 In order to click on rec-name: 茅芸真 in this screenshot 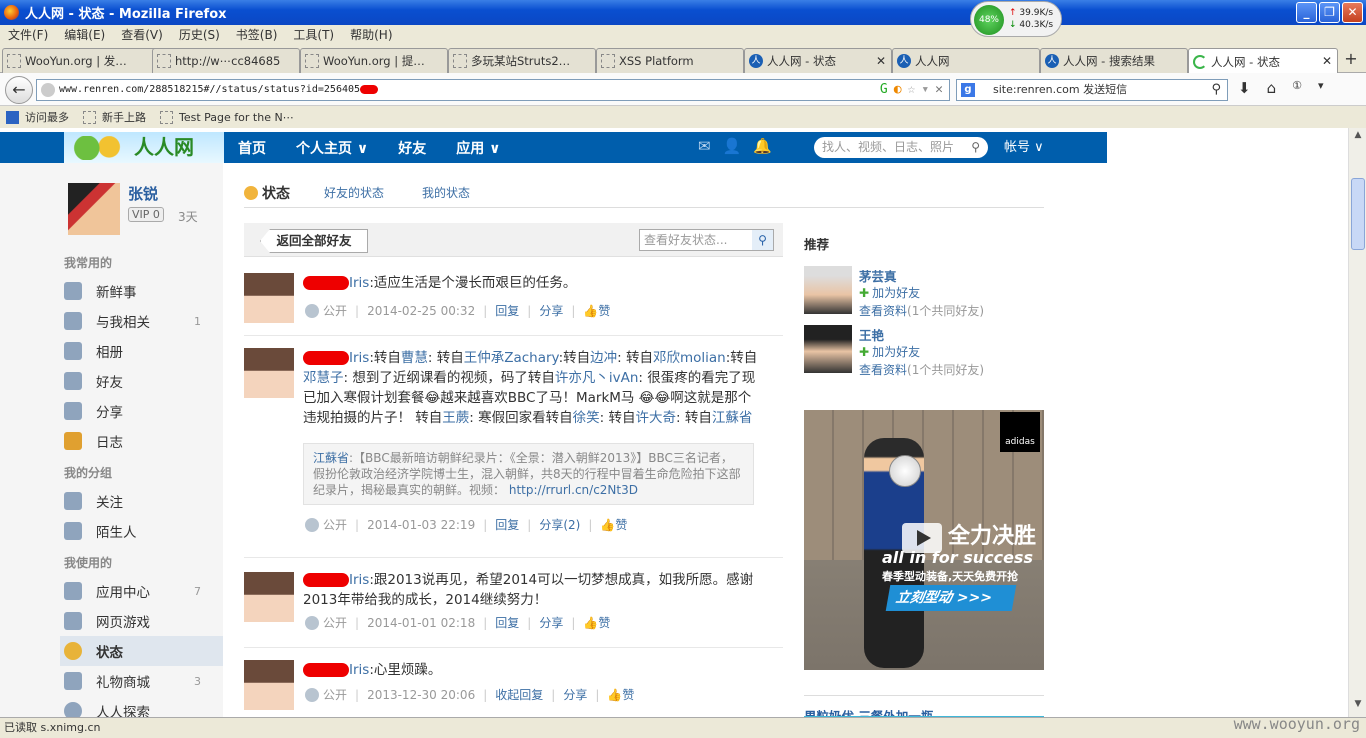, I will do `click(878, 275)`.